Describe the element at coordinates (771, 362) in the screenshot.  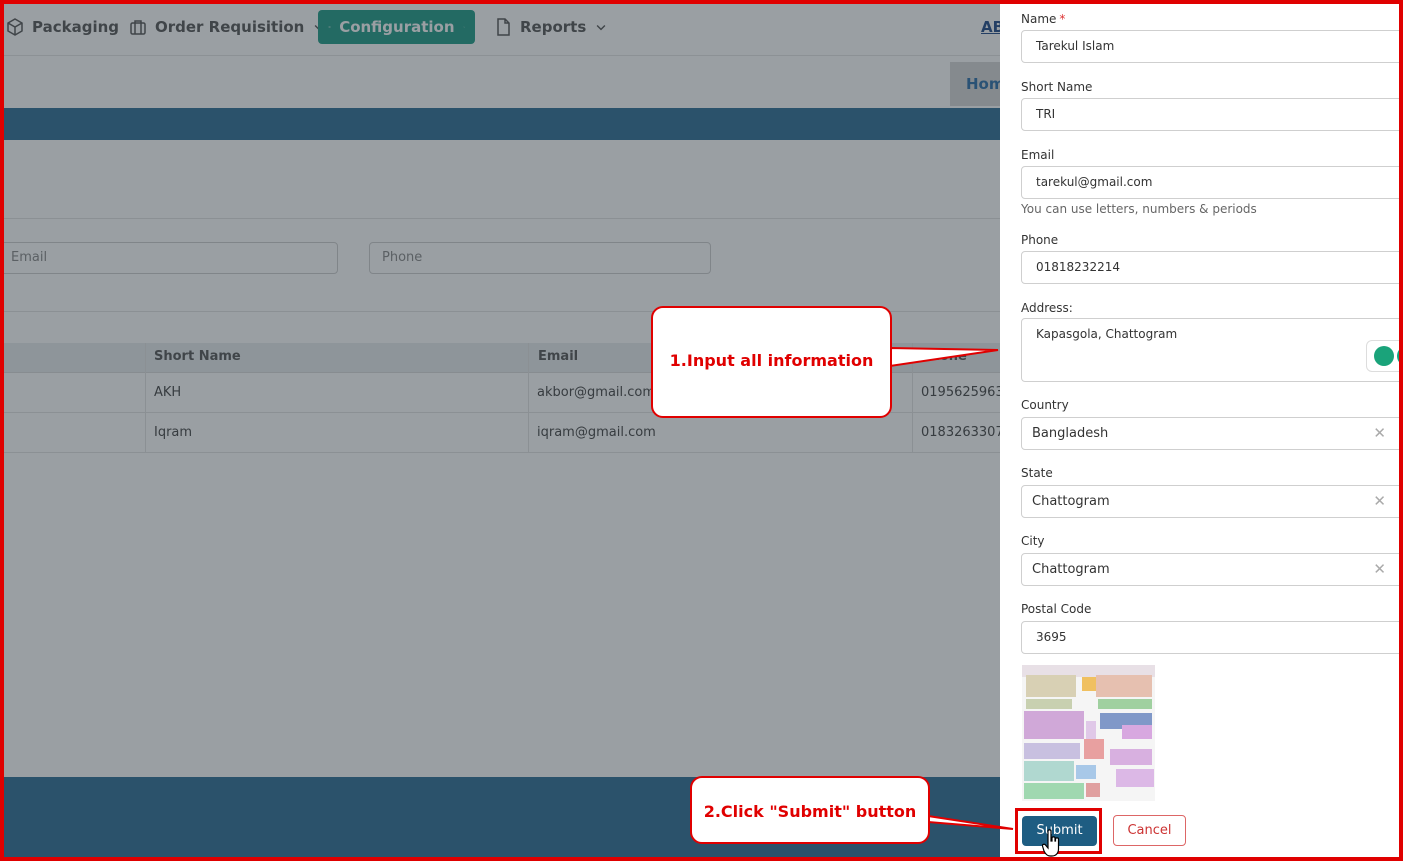
I see `annotation-step1: 1.Input all information` at that location.